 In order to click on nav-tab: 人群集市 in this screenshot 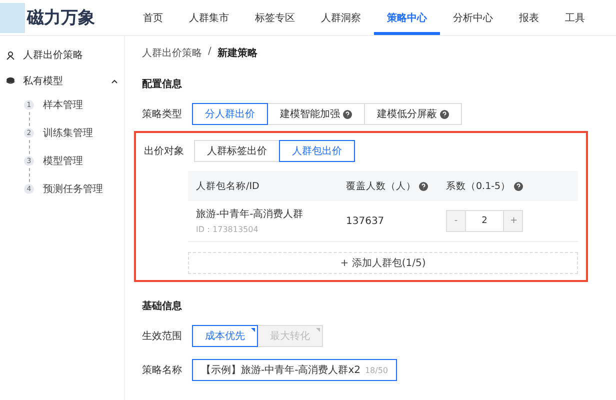, I will do `click(209, 17)`.